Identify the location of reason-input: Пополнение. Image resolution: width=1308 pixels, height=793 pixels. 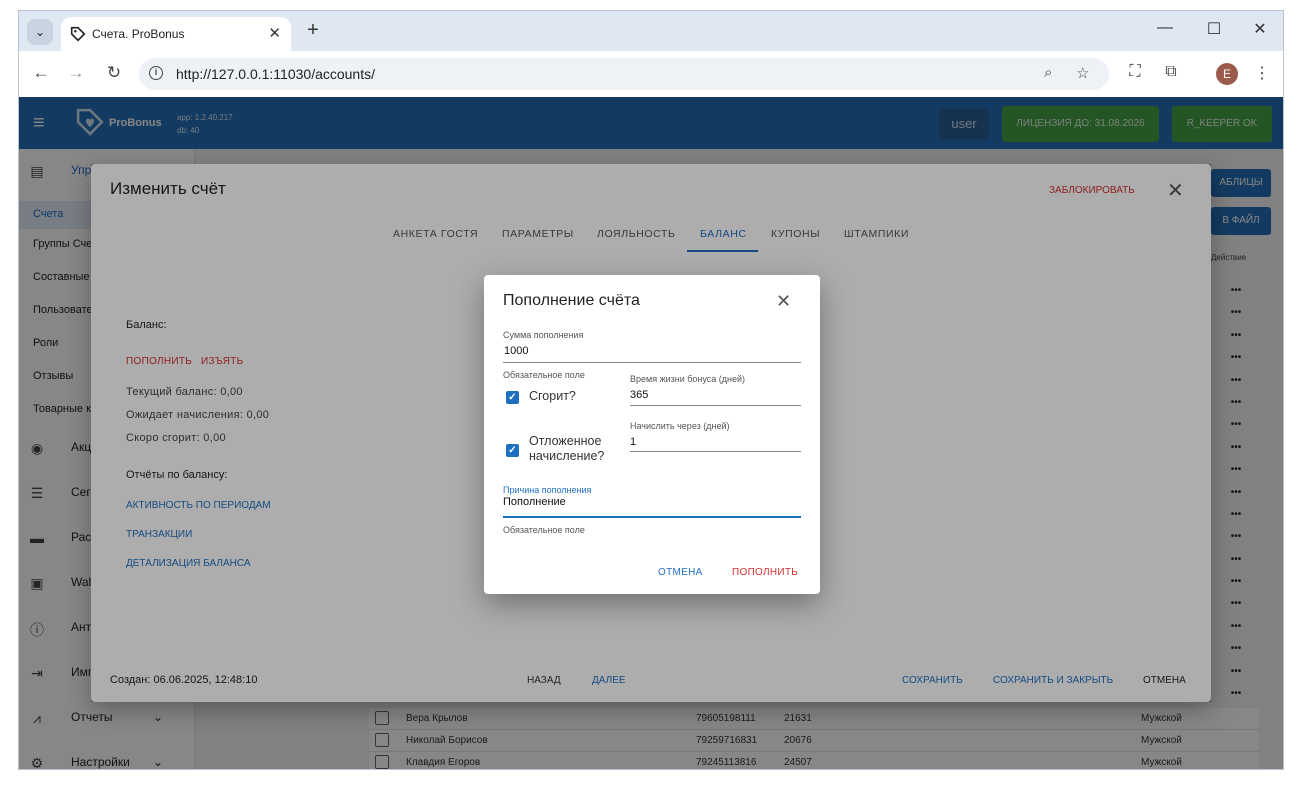
(534, 502).